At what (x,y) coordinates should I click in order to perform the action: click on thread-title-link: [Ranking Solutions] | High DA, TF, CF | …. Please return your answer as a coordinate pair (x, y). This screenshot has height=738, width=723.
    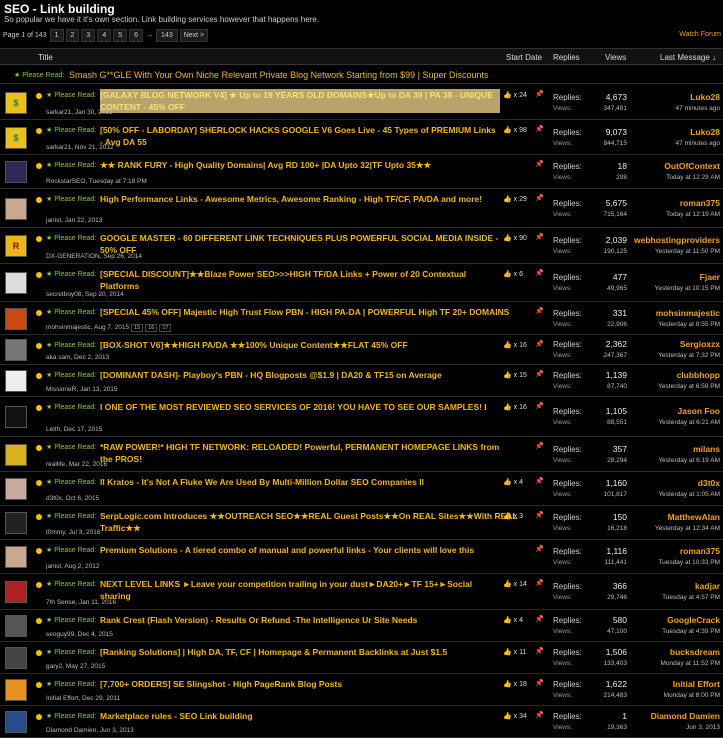
    Looking at the image, I should click on (315, 652).